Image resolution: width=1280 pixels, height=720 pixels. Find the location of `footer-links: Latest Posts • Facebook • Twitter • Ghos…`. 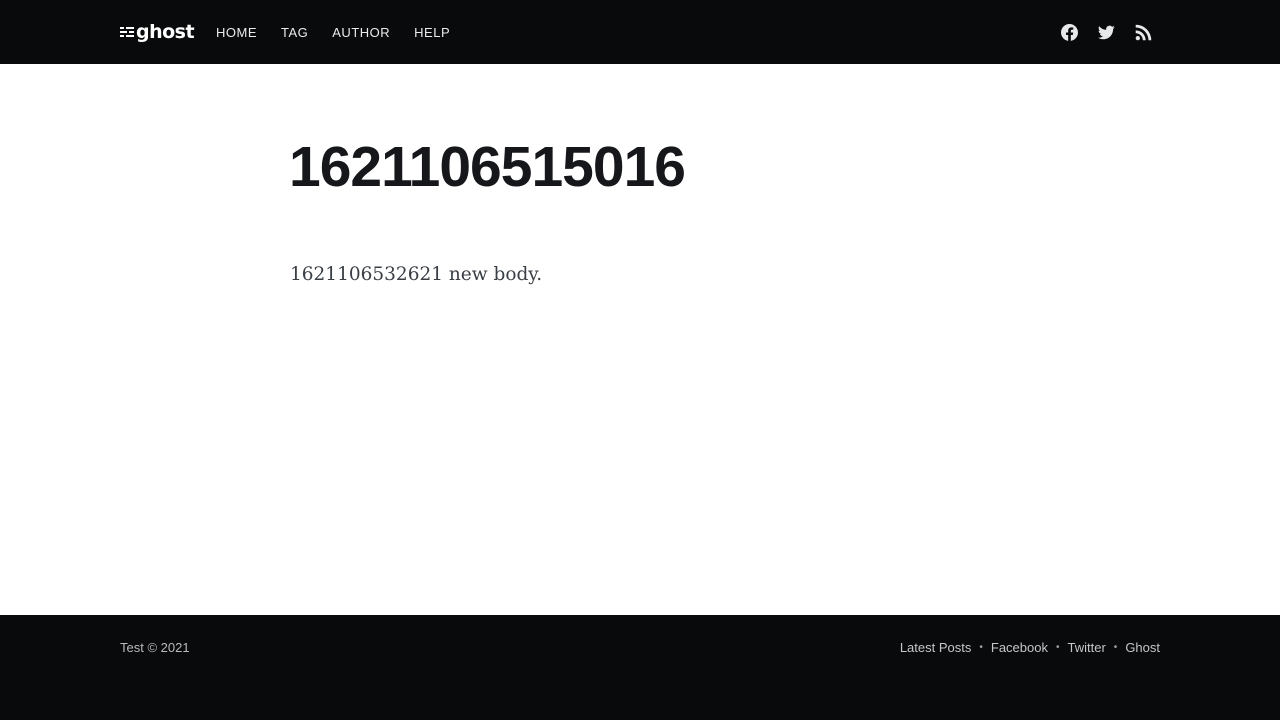

footer-links: Latest Posts • Facebook • Twitter • Ghos… is located at coordinates (1030, 647).